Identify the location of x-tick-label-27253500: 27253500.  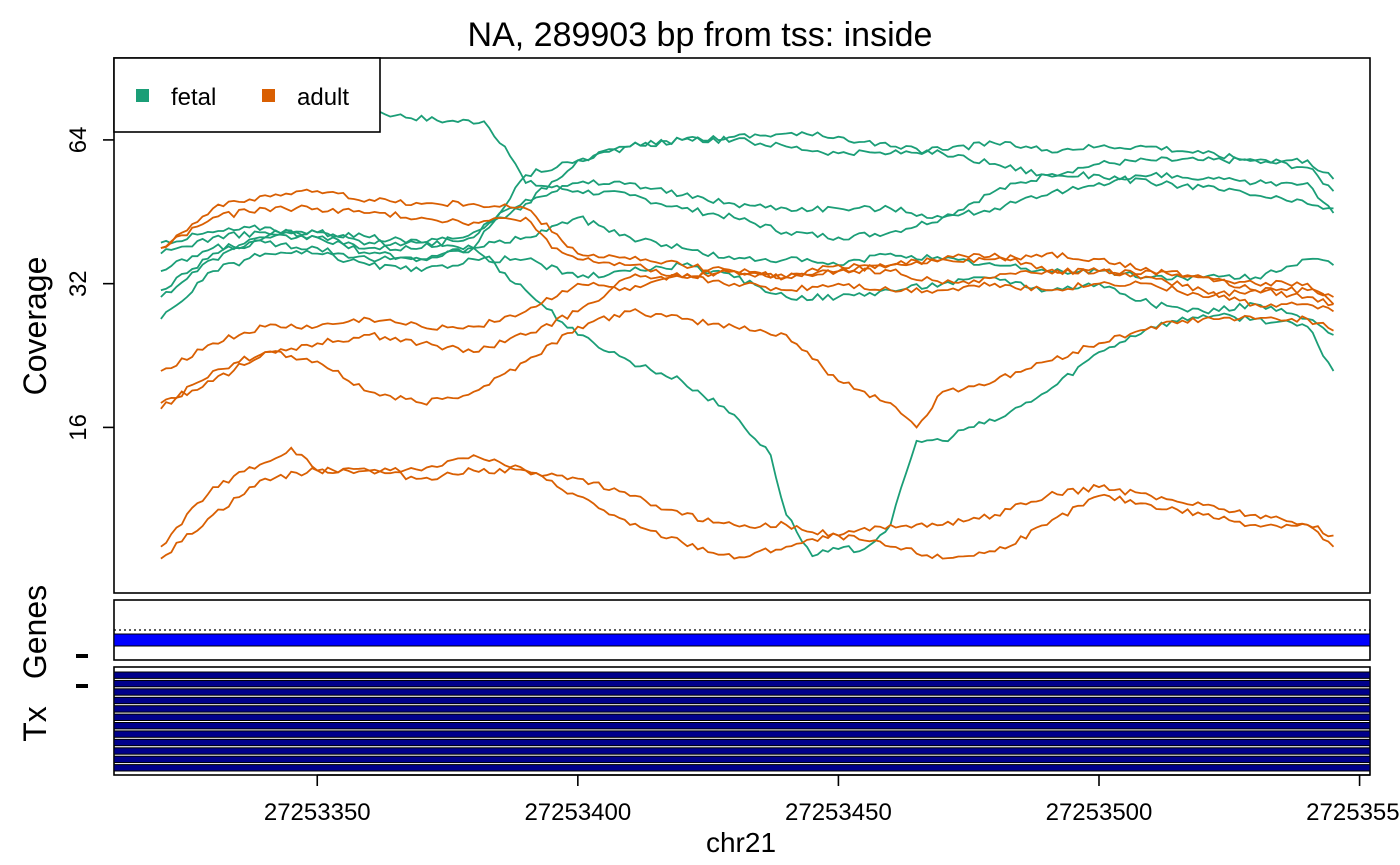
(1099, 812).